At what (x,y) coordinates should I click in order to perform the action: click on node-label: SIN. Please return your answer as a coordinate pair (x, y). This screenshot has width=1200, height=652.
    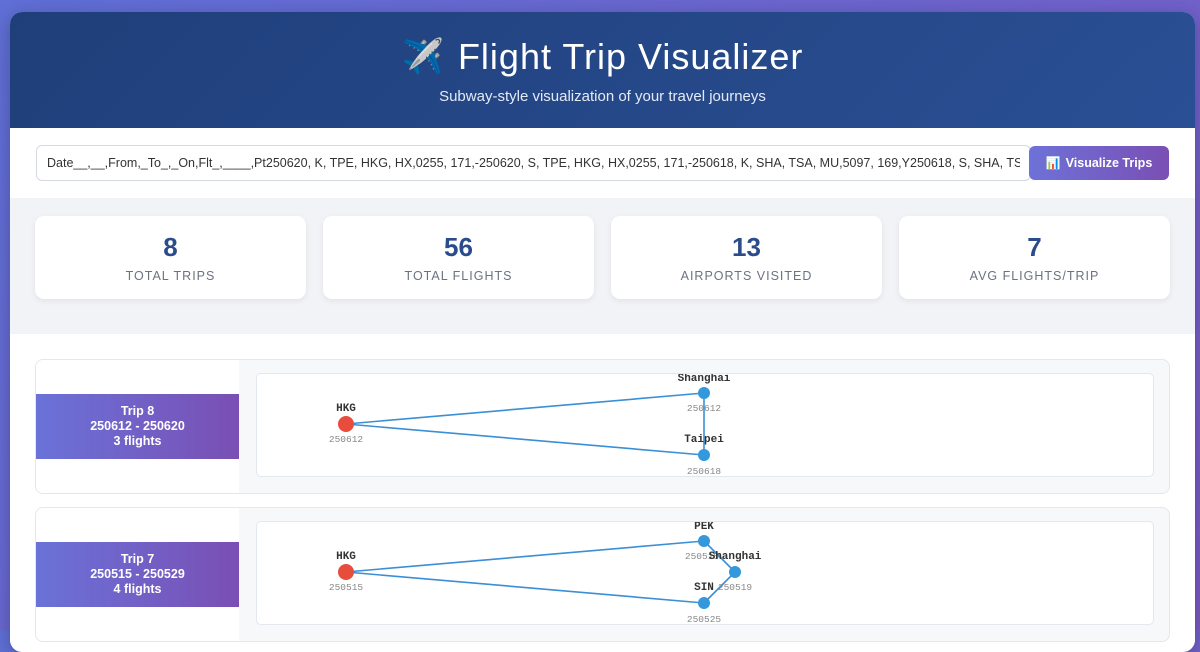
    Looking at the image, I should click on (704, 588).